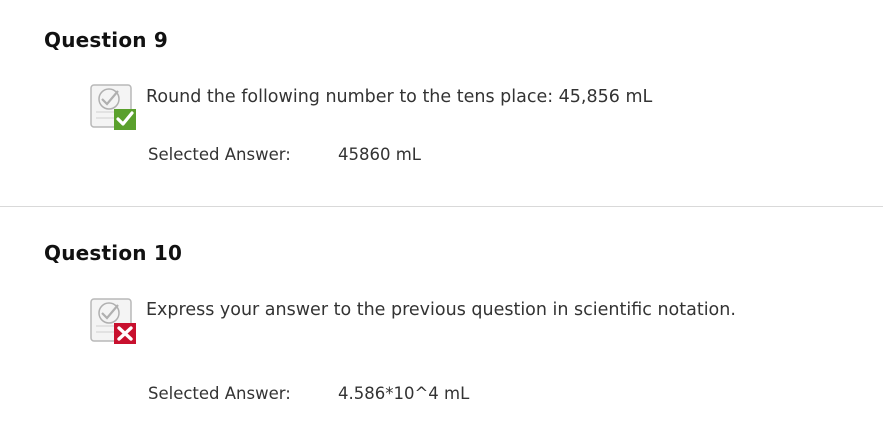  What do you see at coordinates (404, 393) in the screenshot?
I see `selected-answer-value: 4.586*10^4 mL` at bounding box center [404, 393].